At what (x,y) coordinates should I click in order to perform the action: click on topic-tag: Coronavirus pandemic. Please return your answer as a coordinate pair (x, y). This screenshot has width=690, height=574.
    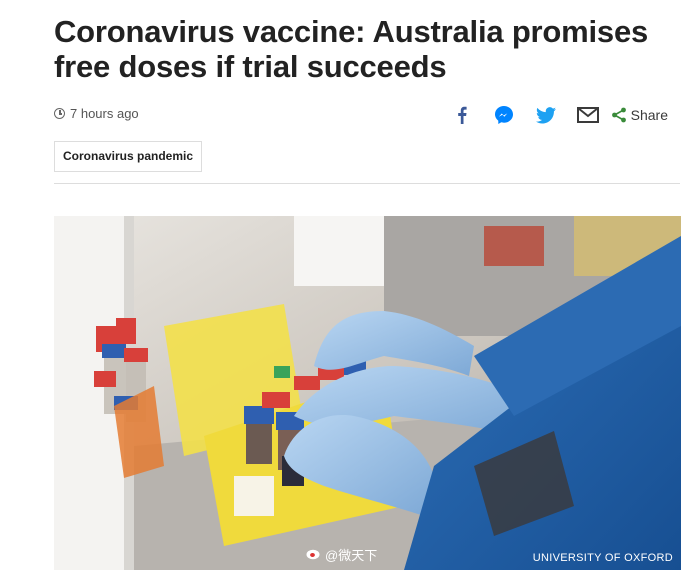
    Looking at the image, I should click on (128, 156).